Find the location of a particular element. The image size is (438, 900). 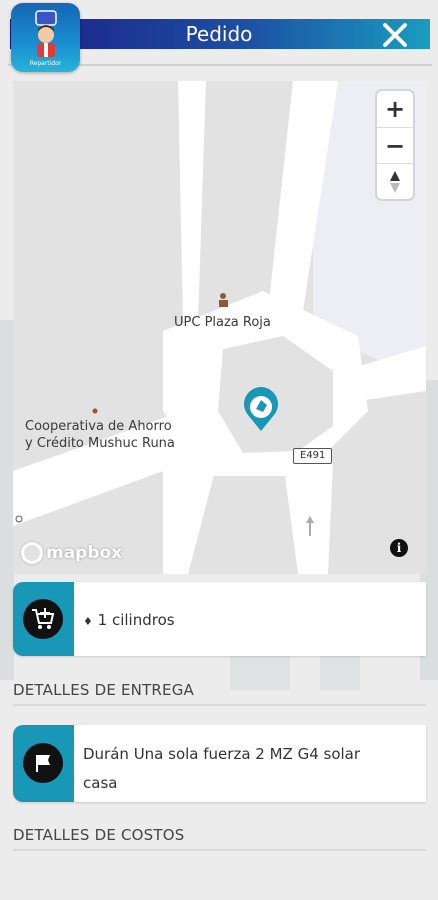

zoom-out-button: − is located at coordinates (395, 146).